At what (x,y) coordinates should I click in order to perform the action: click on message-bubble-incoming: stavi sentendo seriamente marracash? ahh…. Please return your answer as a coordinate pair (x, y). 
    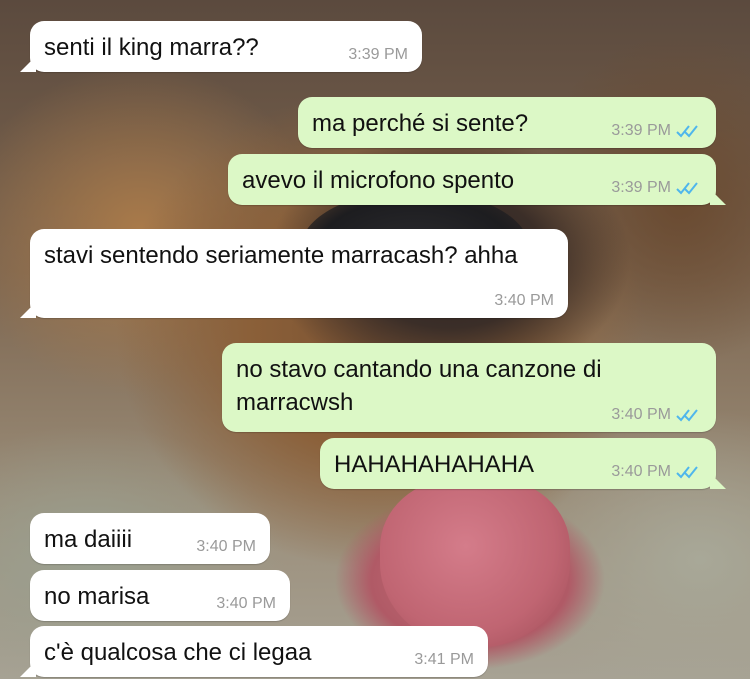
    Looking at the image, I should click on (294, 273).